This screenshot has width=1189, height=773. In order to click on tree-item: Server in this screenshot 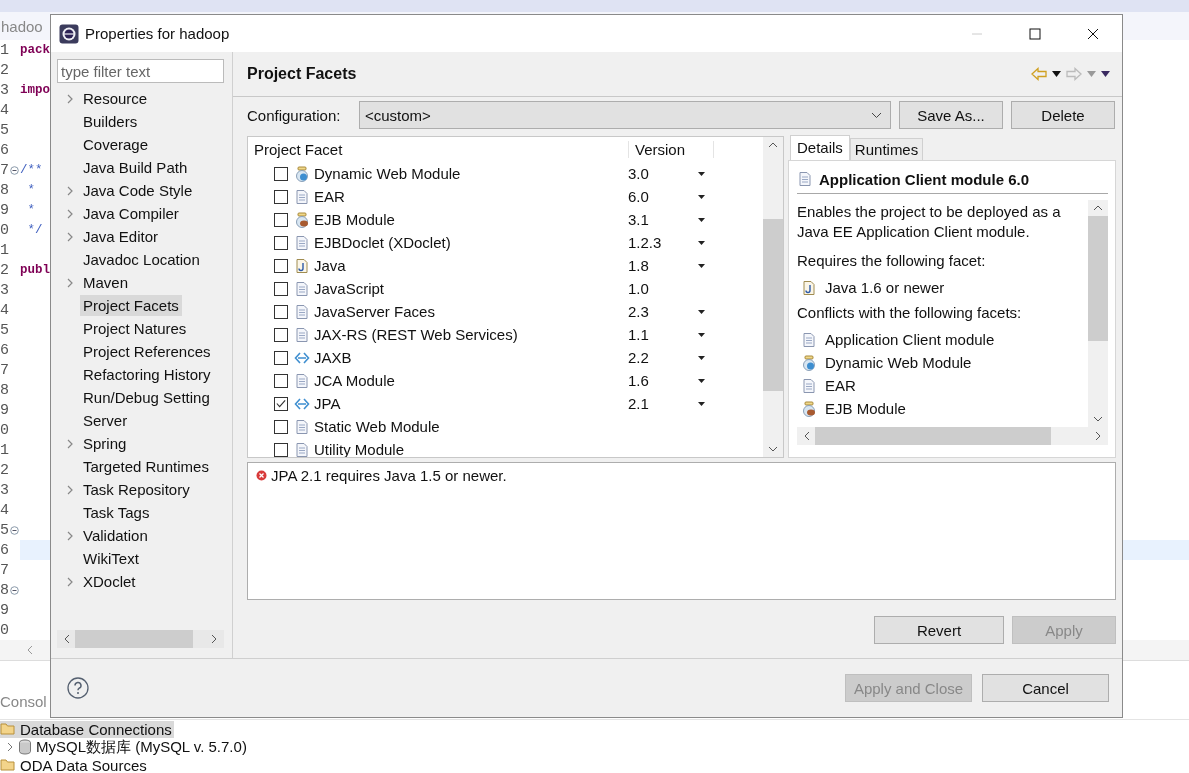, I will do `click(105, 420)`.